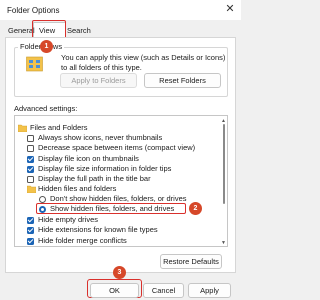 This screenshot has height=300, width=320. What do you see at coordinates (191, 261) in the screenshot?
I see `restore-defaults-button: Restore Defaults` at bounding box center [191, 261].